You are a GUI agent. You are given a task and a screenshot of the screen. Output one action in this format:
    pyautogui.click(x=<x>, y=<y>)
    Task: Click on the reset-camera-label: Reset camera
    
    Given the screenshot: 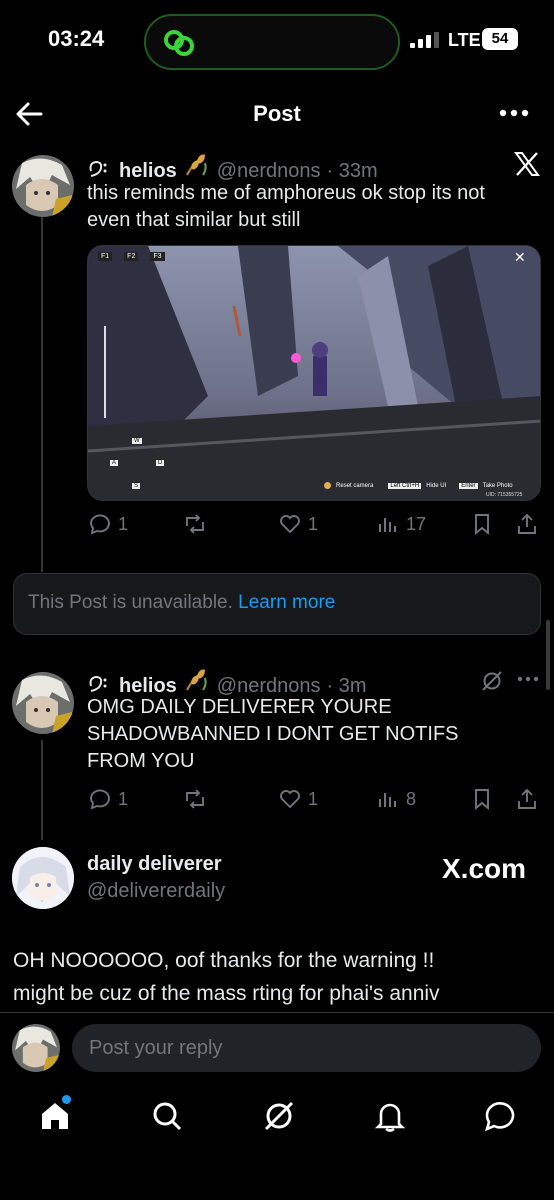 What is the action you would take?
    pyautogui.click(x=355, y=485)
    